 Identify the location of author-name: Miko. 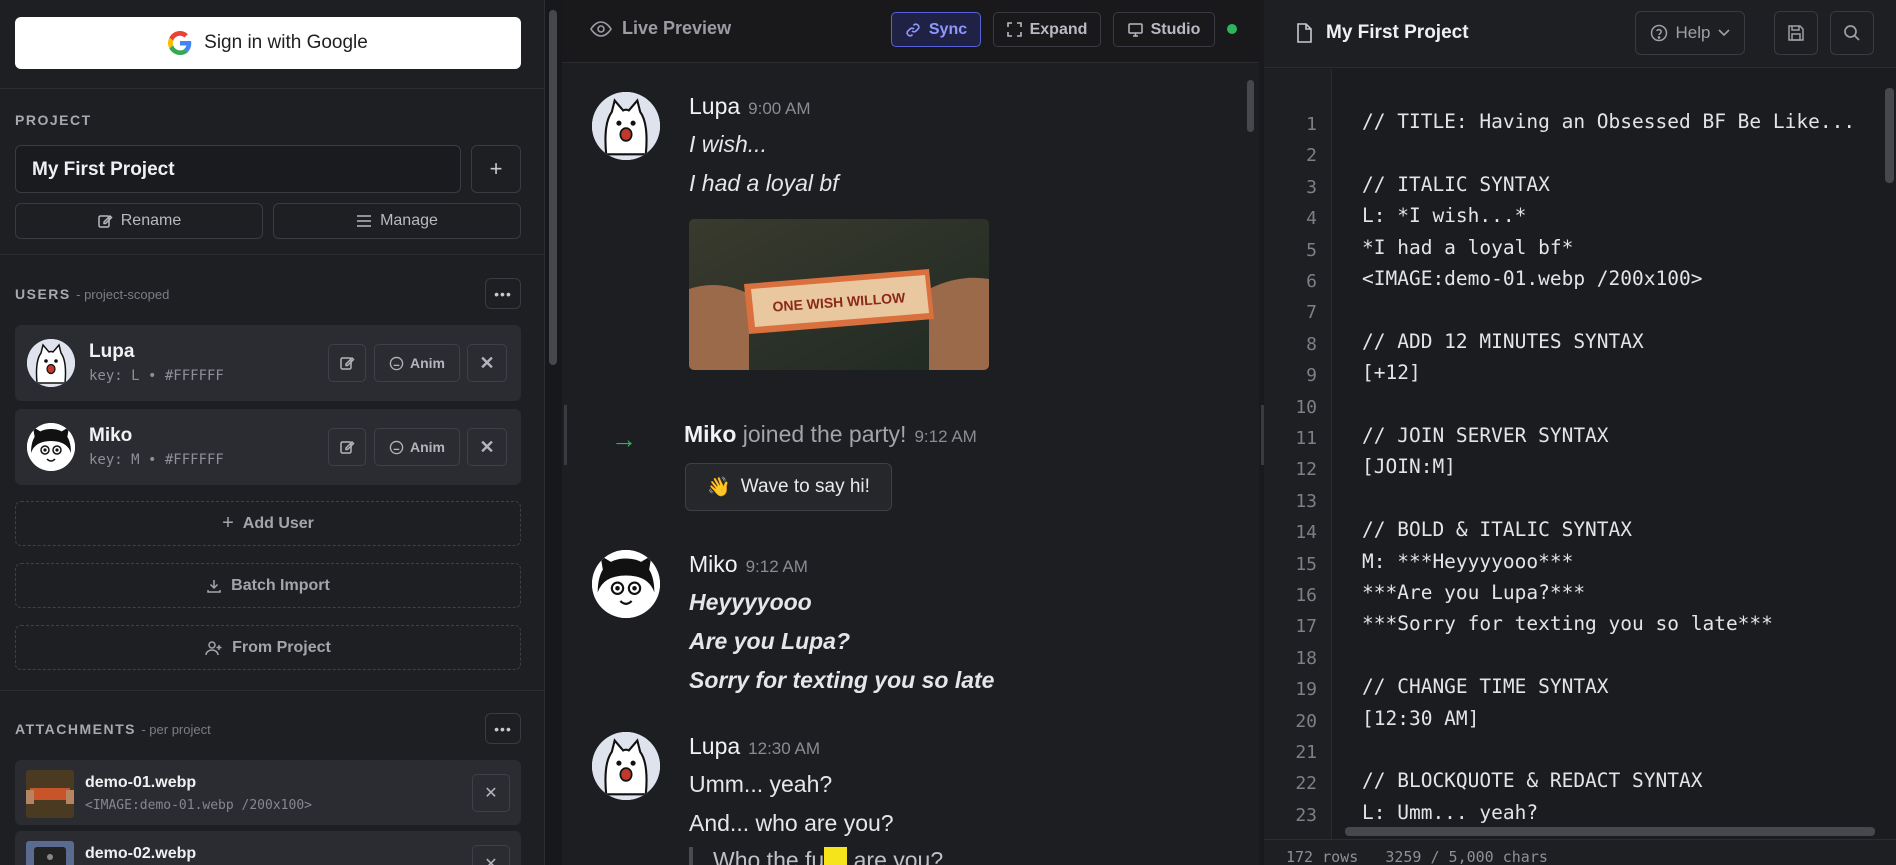
(713, 564).